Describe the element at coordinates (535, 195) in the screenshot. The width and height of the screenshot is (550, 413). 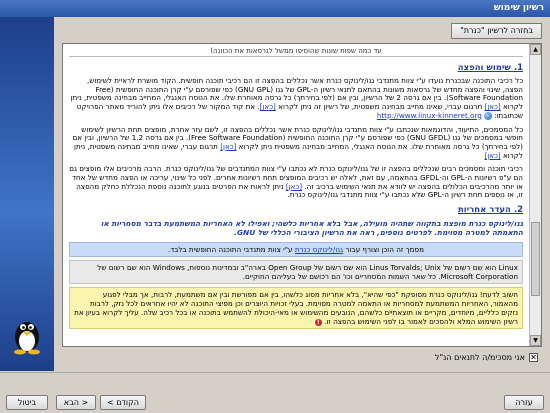
I see `document-scrollbar: ▲ ▼` at that location.